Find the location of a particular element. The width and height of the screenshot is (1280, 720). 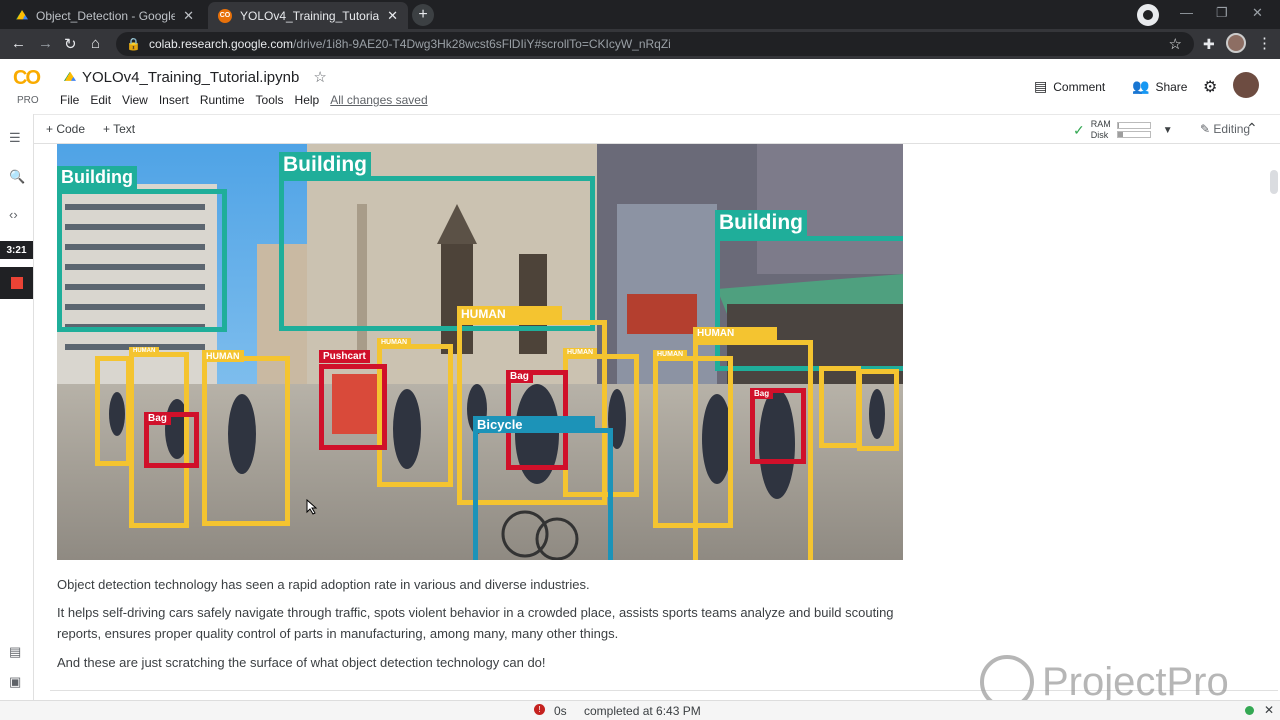

code-snippets-icon: ‹› is located at coordinates (13, 214).